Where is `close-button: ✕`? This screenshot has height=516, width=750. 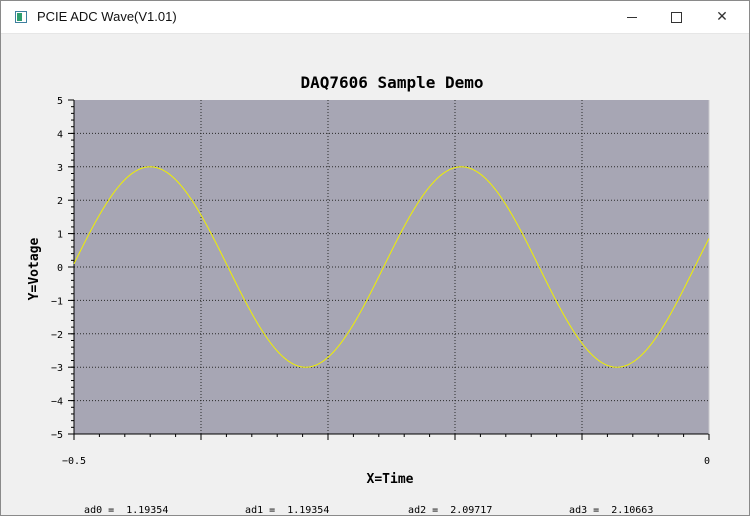
close-button: ✕ is located at coordinates (722, 17).